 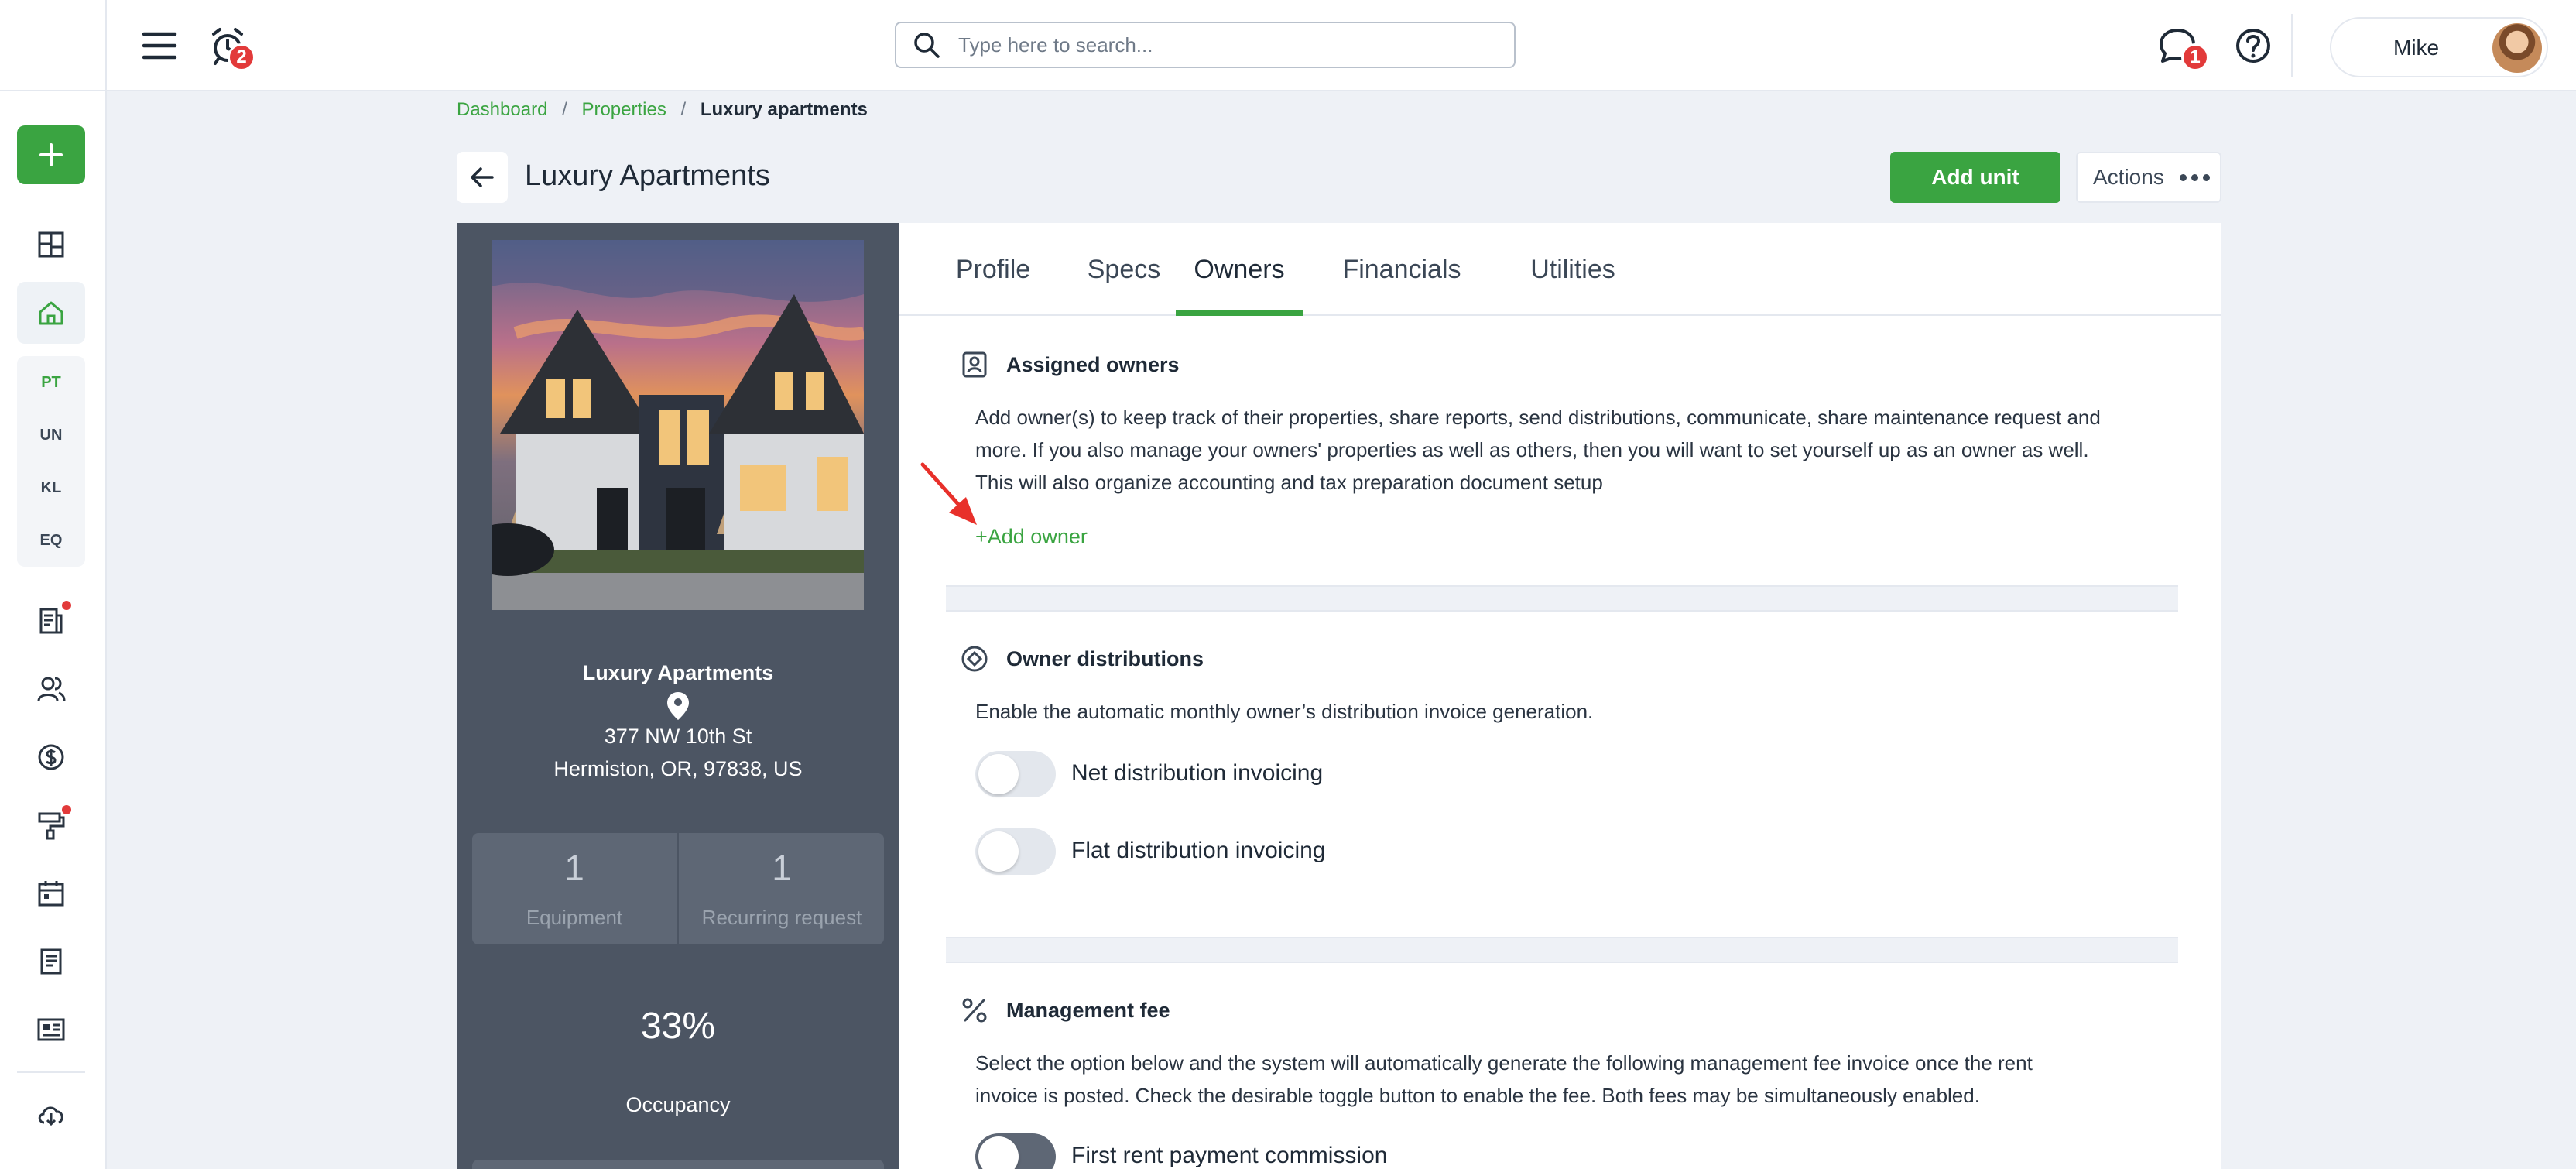 What do you see at coordinates (678, 888) in the screenshot?
I see `stat-divider` at bounding box center [678, 888].